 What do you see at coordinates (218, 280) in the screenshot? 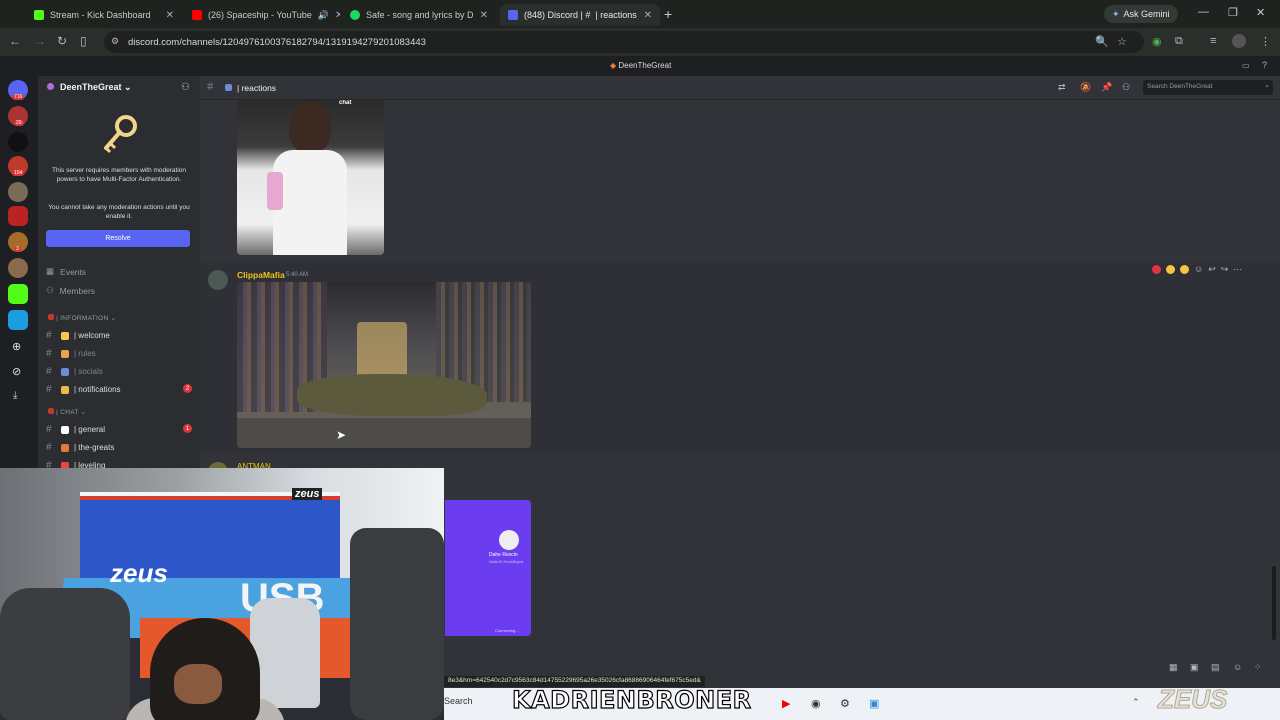
I see `avatar` at bounding box center [218, 280].